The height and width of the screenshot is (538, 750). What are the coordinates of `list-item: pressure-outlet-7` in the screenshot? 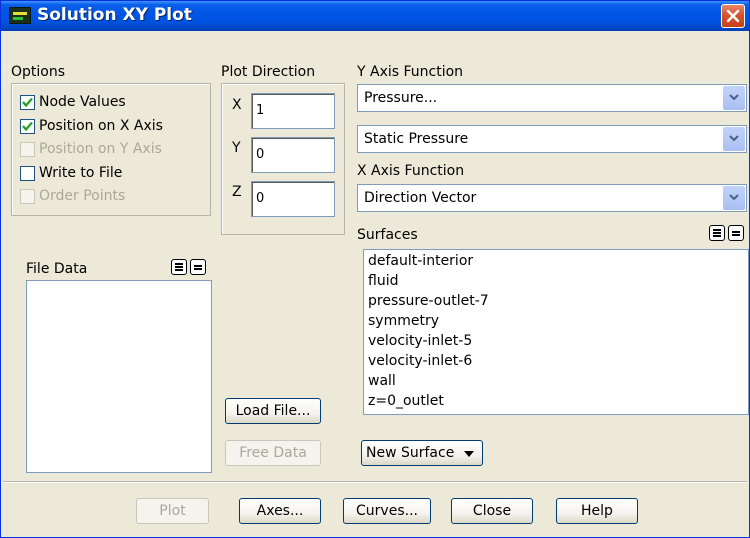 It's located at (428, 301).